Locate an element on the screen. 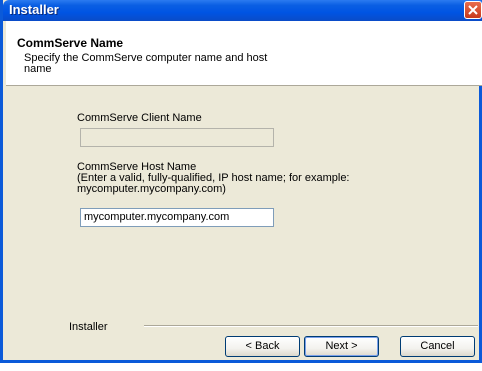  client-name-field is located at coordinates (177, 137).